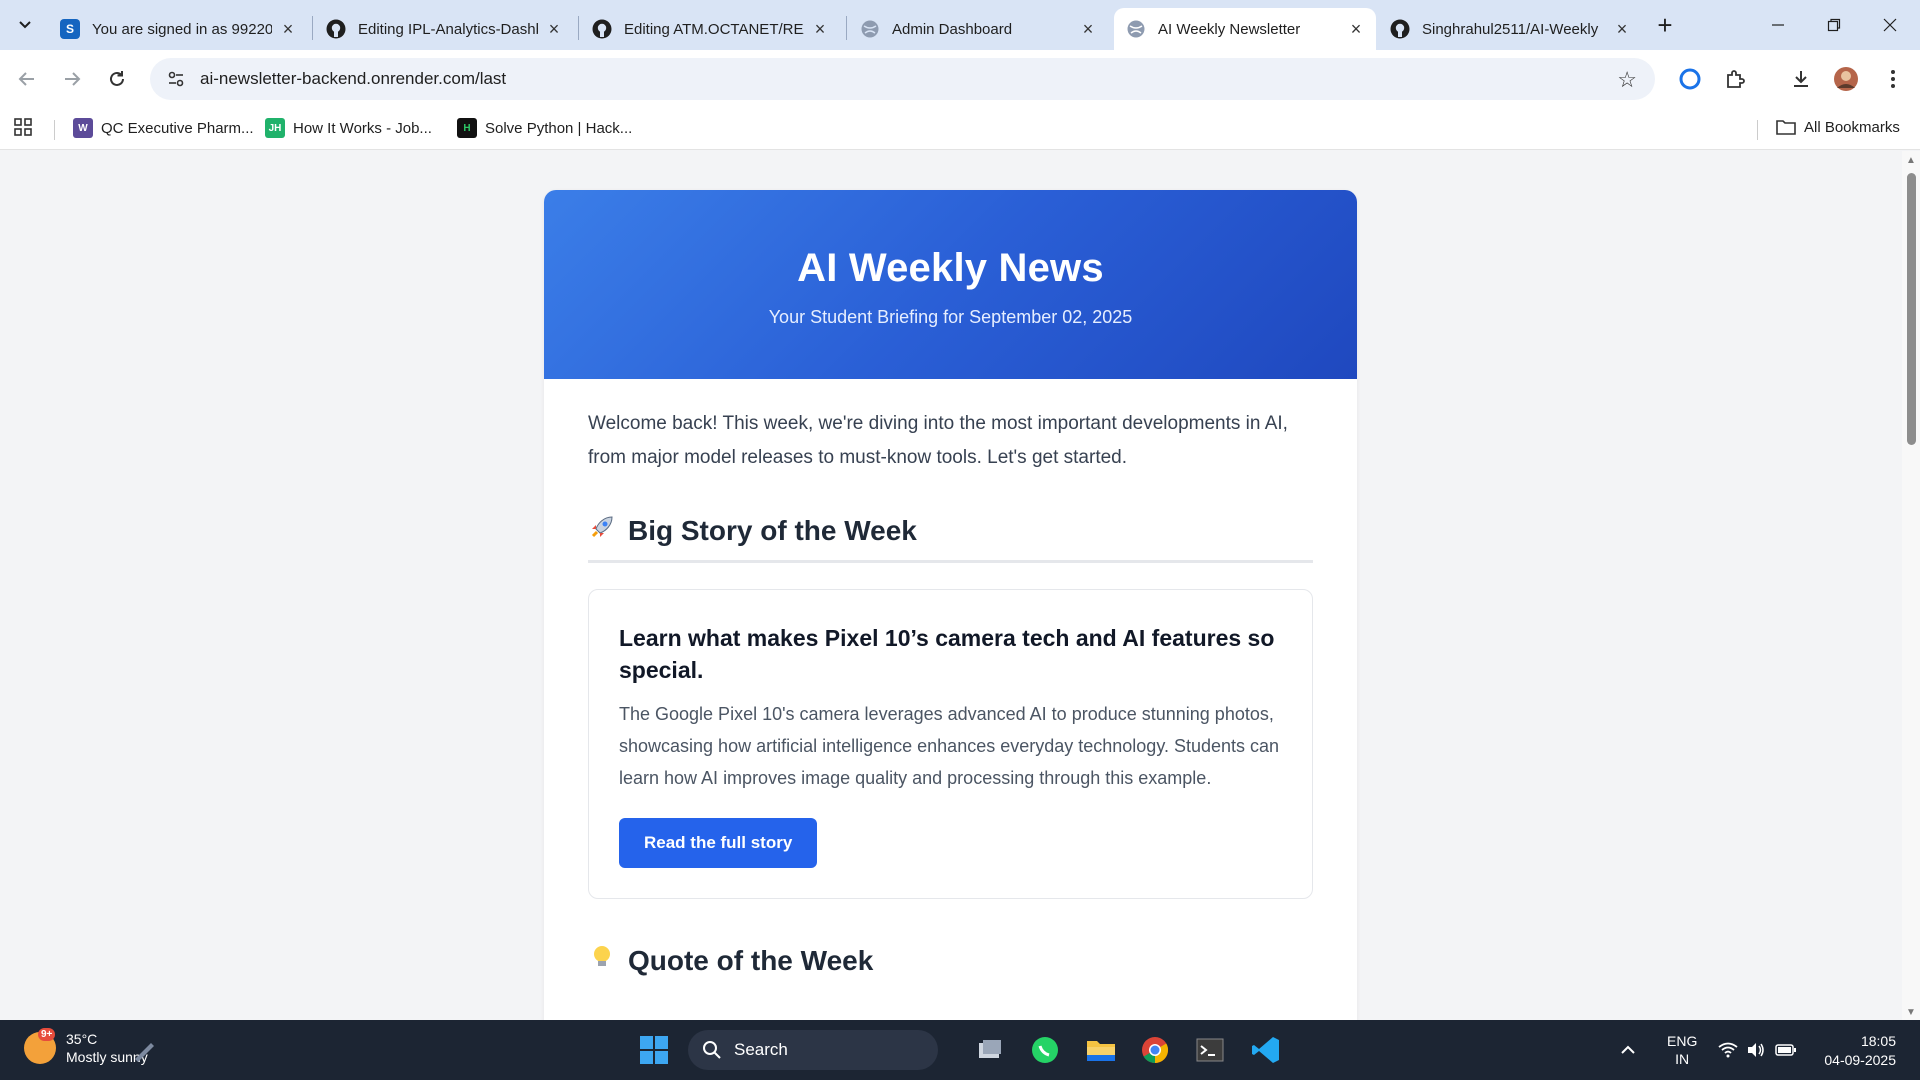  I want to click on url-text: ai-newsletter-backend.onrender.com/last, so click(353, 79).